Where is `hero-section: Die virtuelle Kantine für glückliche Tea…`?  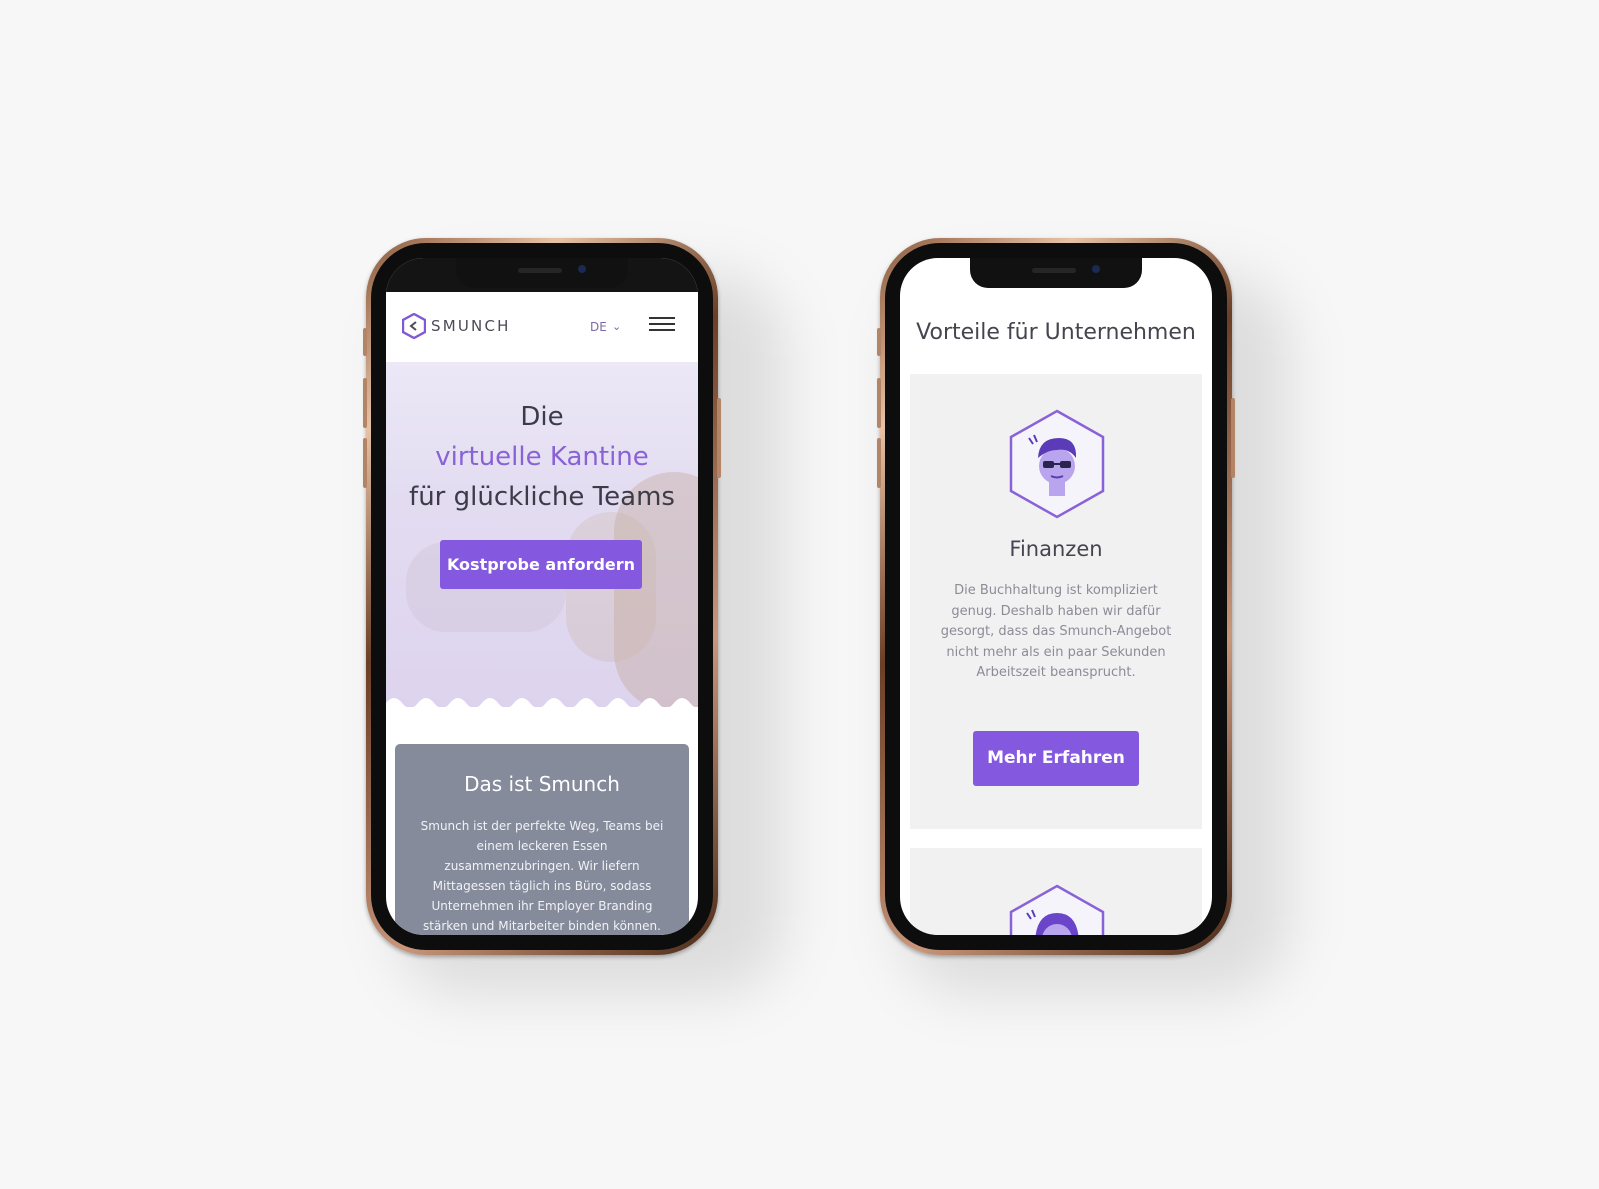
hero-section: Die virtuelle Kantine für glückliche Tea… is located at coordinates (542, 534).